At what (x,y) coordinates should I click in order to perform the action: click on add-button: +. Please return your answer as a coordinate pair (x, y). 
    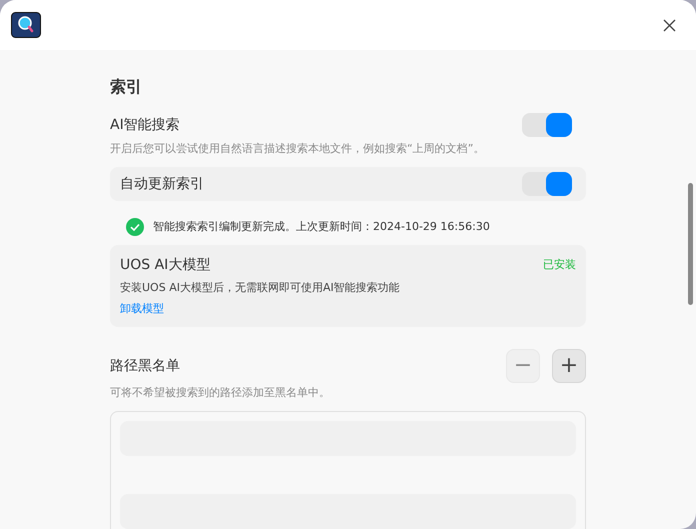
    Looking at the image, I should click on (569, 366).